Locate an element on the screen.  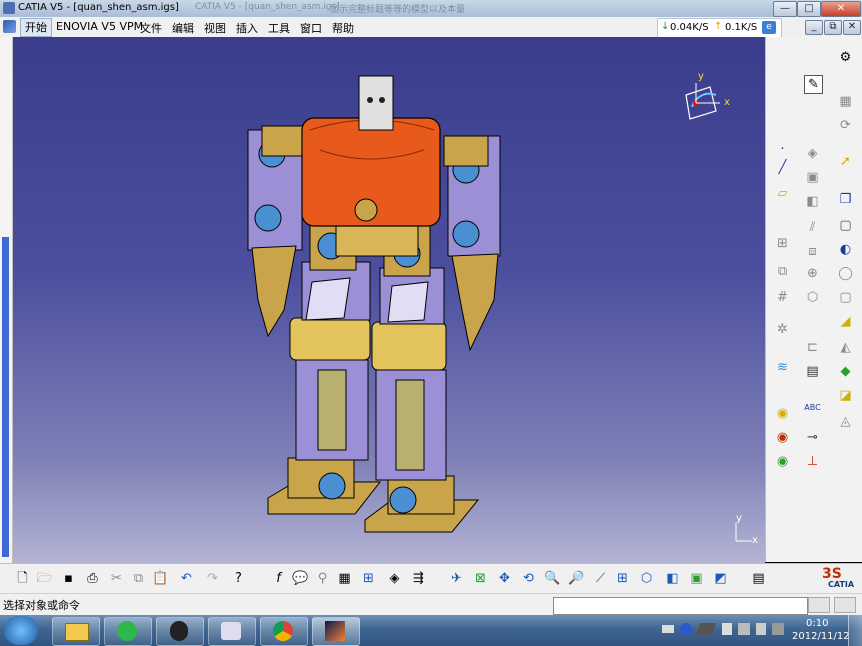
menu-window: 窗口 is located at coordinates (311, 28).